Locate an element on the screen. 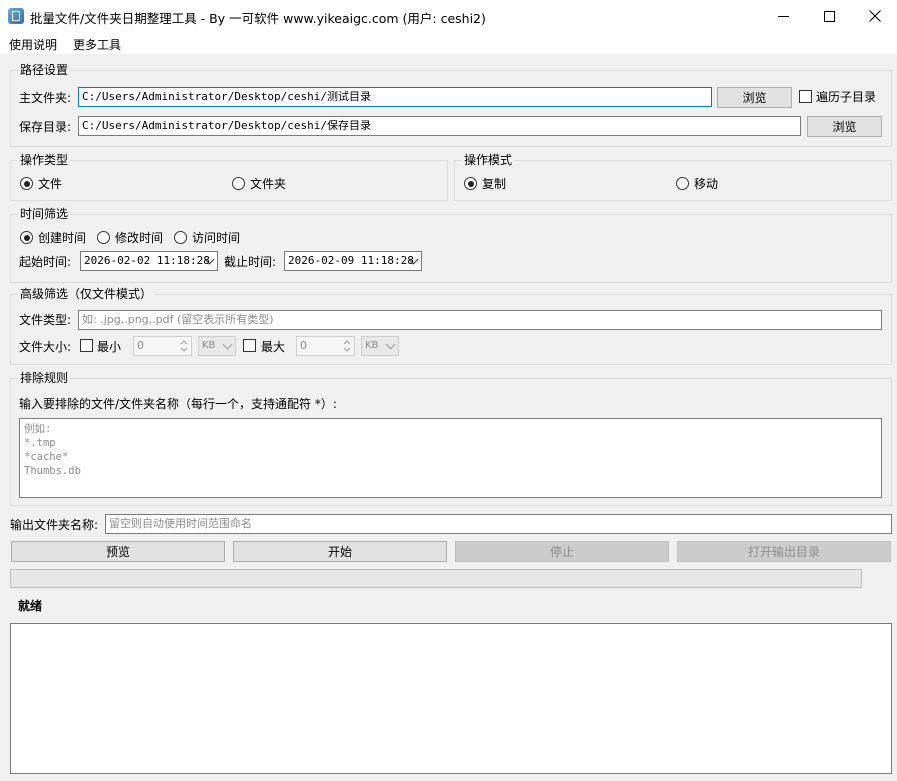 The image size is (897, 781). exclude-rules-title: 排除规则 is located at coordinates (44, 378).